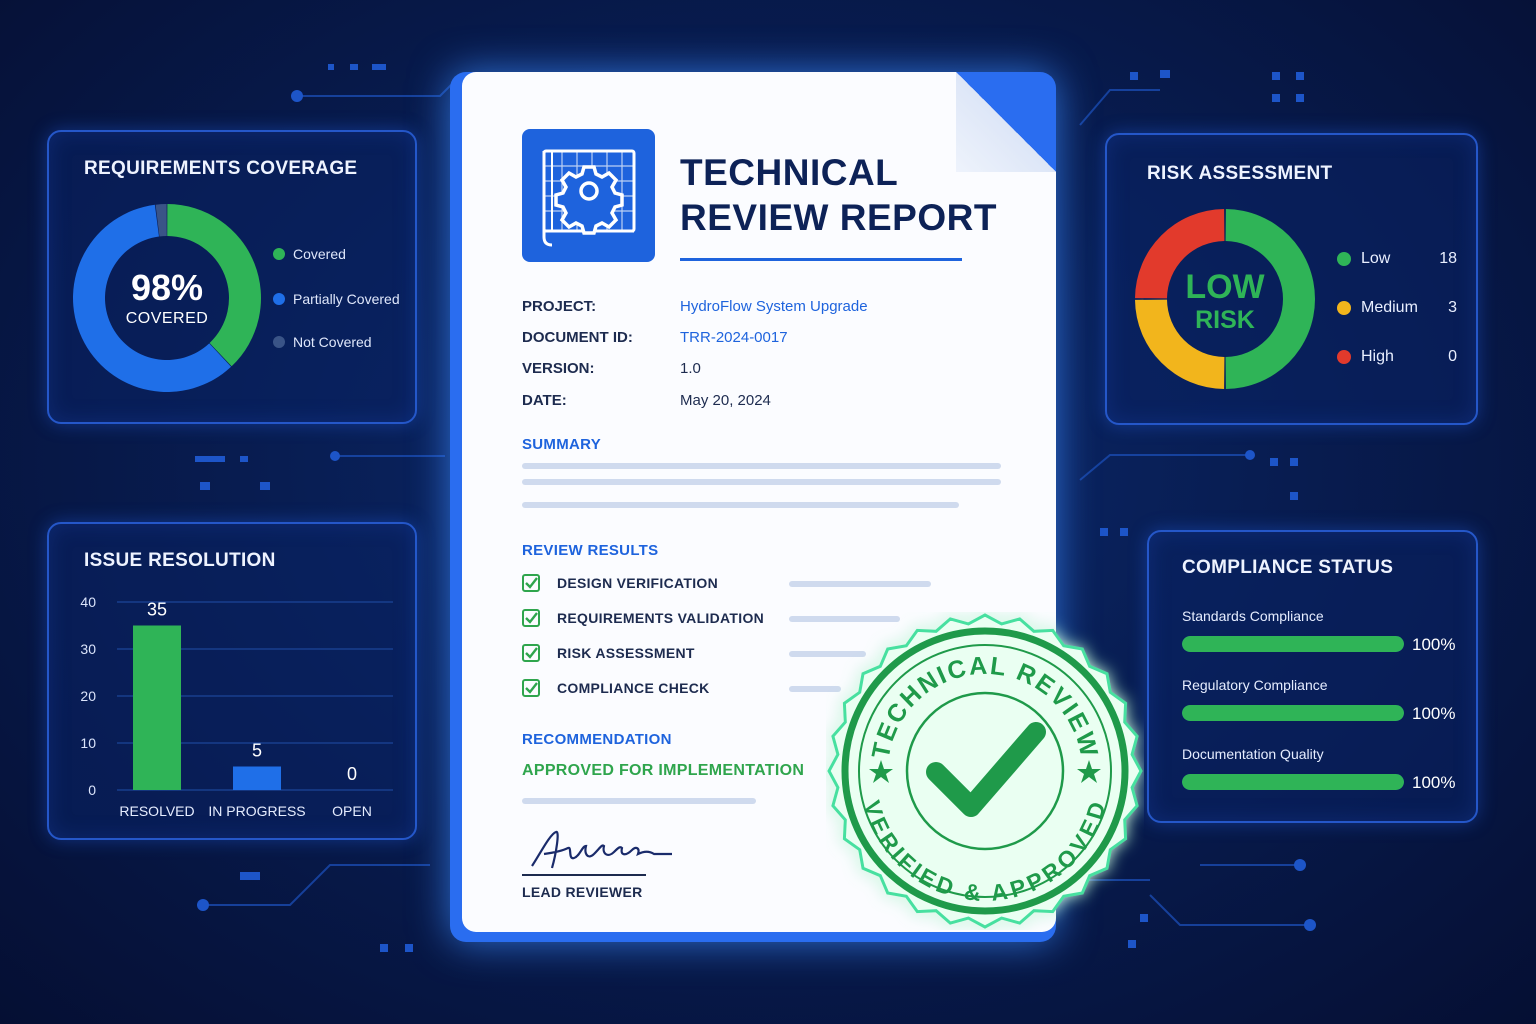  What do you see at coordinates (601, 849) in the screenshot?
I see `signature` at bounding box center [601, 849].